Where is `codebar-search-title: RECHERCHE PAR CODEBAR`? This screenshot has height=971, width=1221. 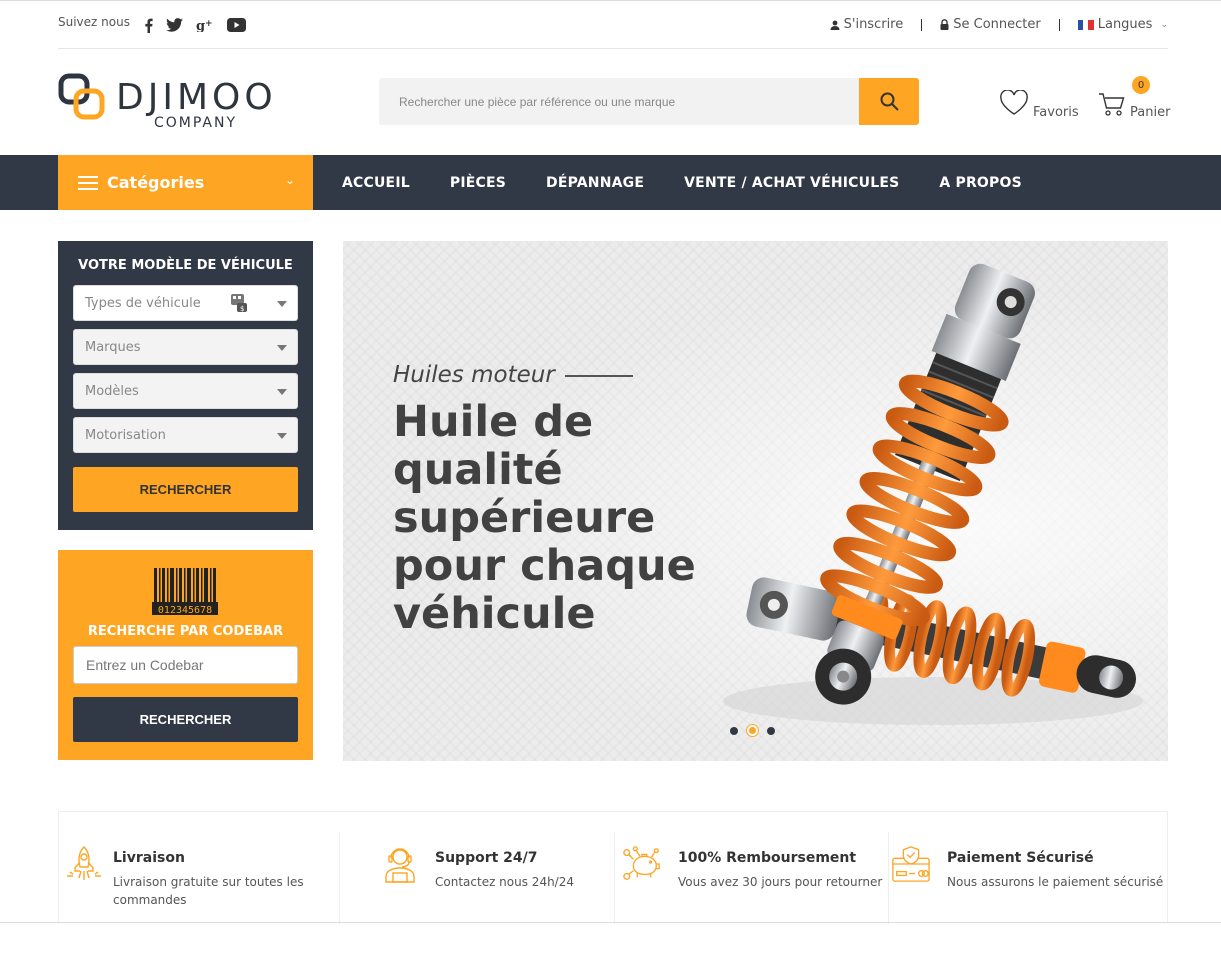
codebar-search-title: RECHERCHE PAR CODEBAR is located at coordinates (185, 631).